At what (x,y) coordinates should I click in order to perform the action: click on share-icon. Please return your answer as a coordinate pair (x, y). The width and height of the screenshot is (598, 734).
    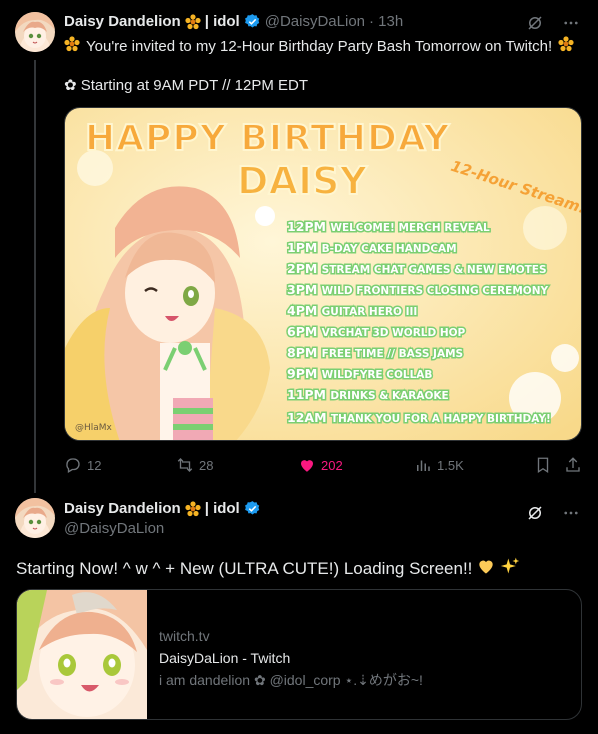
    Looking at the image, I should click on (573, 464).